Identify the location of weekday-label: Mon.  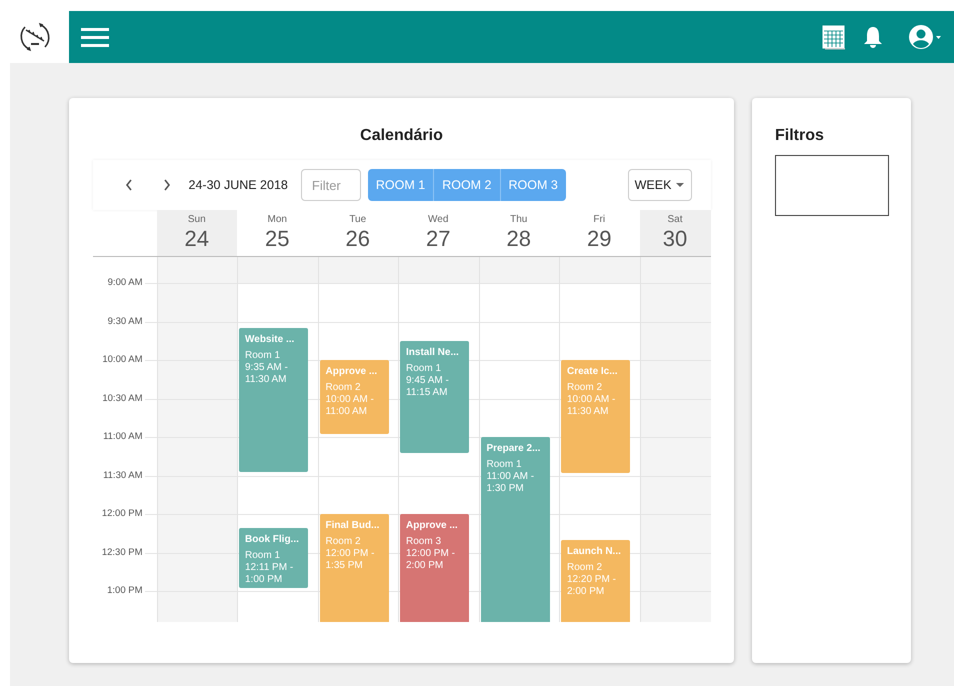
(277, 220).